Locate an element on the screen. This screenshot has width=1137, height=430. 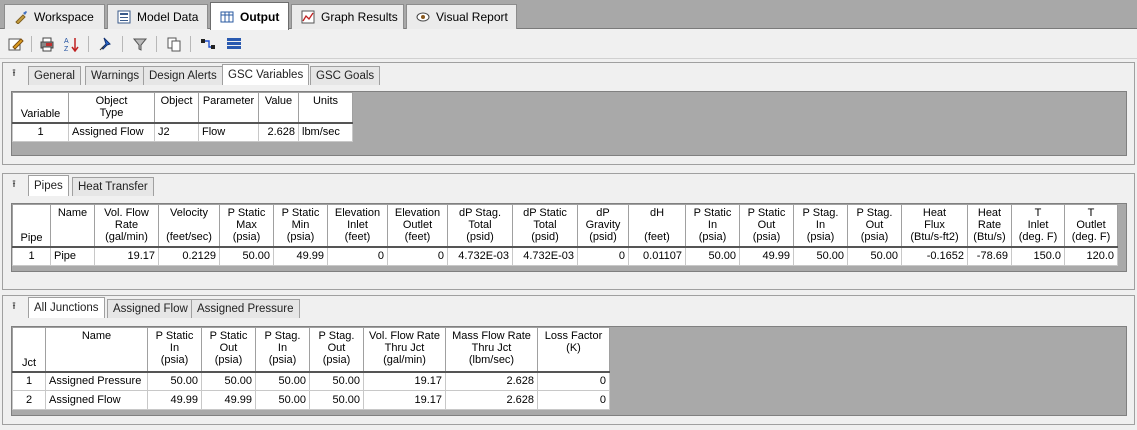
sort-icon: AZ is located at coordinates (71, 44).